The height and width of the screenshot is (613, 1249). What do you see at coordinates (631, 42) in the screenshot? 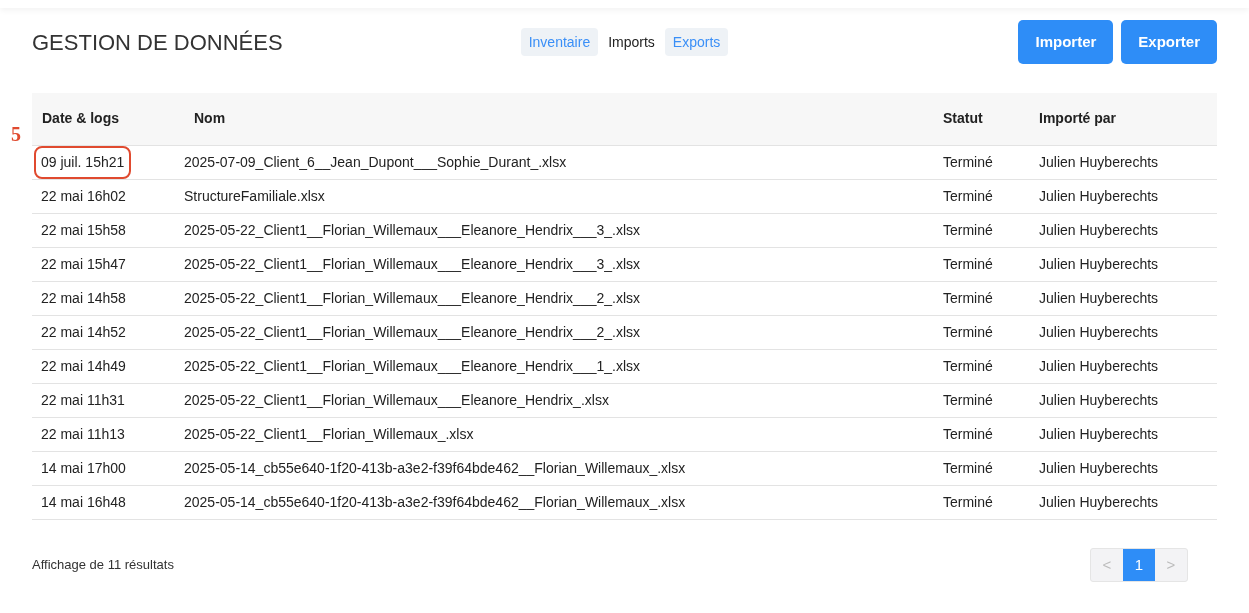
I see `tab: Imports` at bounding box center [631, 42].